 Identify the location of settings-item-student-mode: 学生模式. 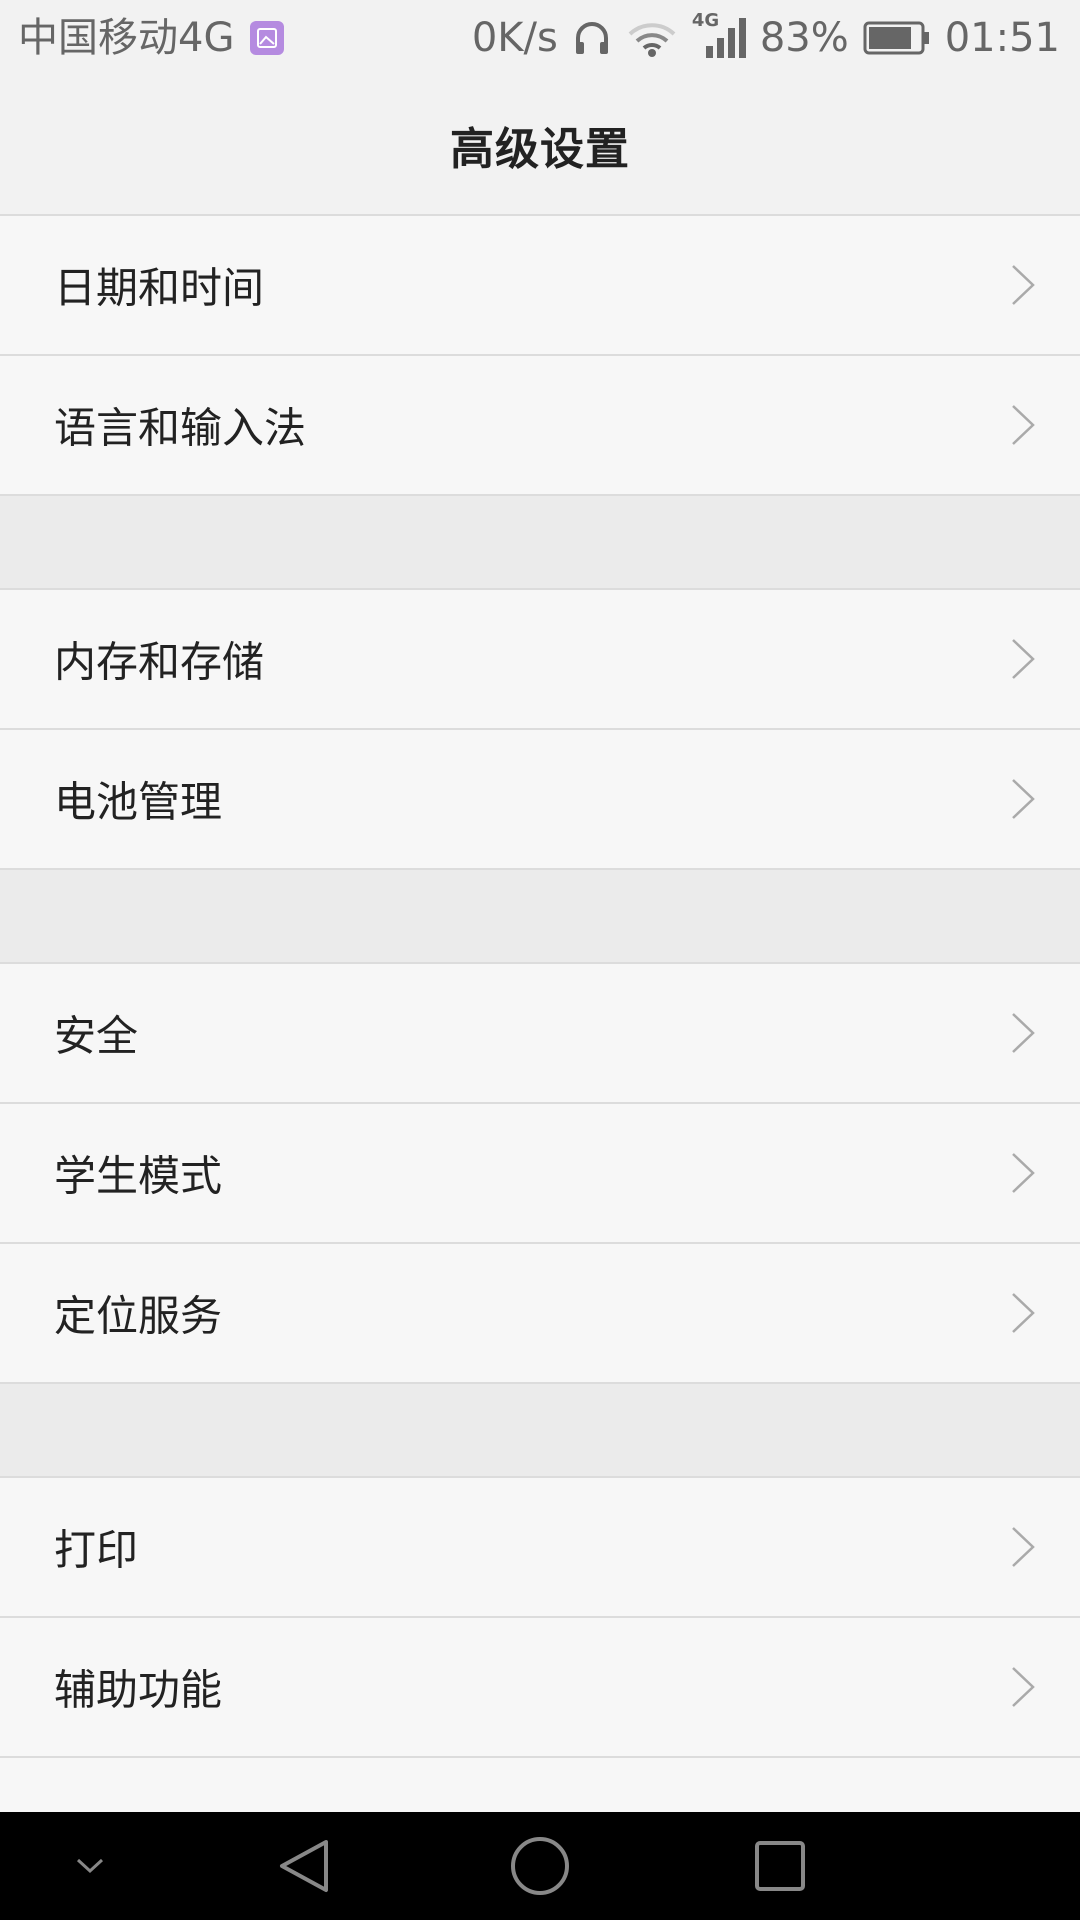
(540, 1174).